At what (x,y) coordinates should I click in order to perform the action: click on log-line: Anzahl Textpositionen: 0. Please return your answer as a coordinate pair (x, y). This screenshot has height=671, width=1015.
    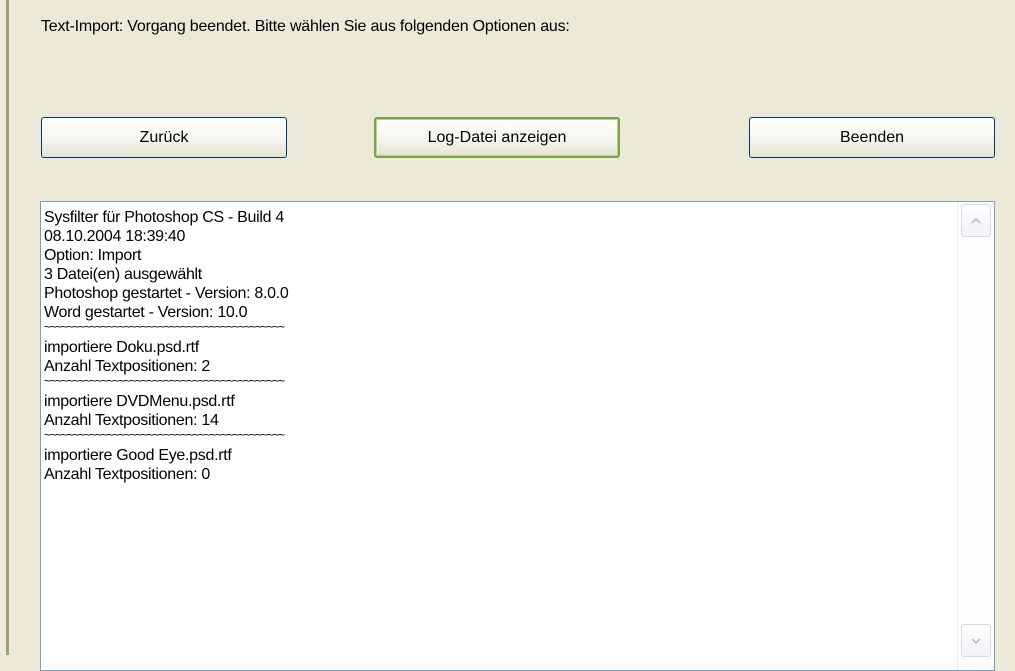
    Looking at the image, I should click on (127, 474).